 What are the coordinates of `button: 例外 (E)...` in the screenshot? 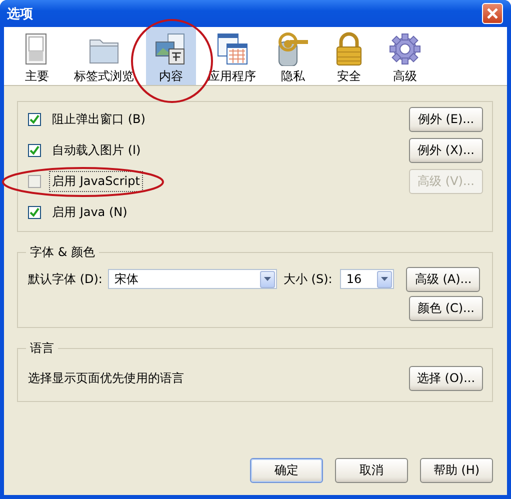 It's located at (446, 119).